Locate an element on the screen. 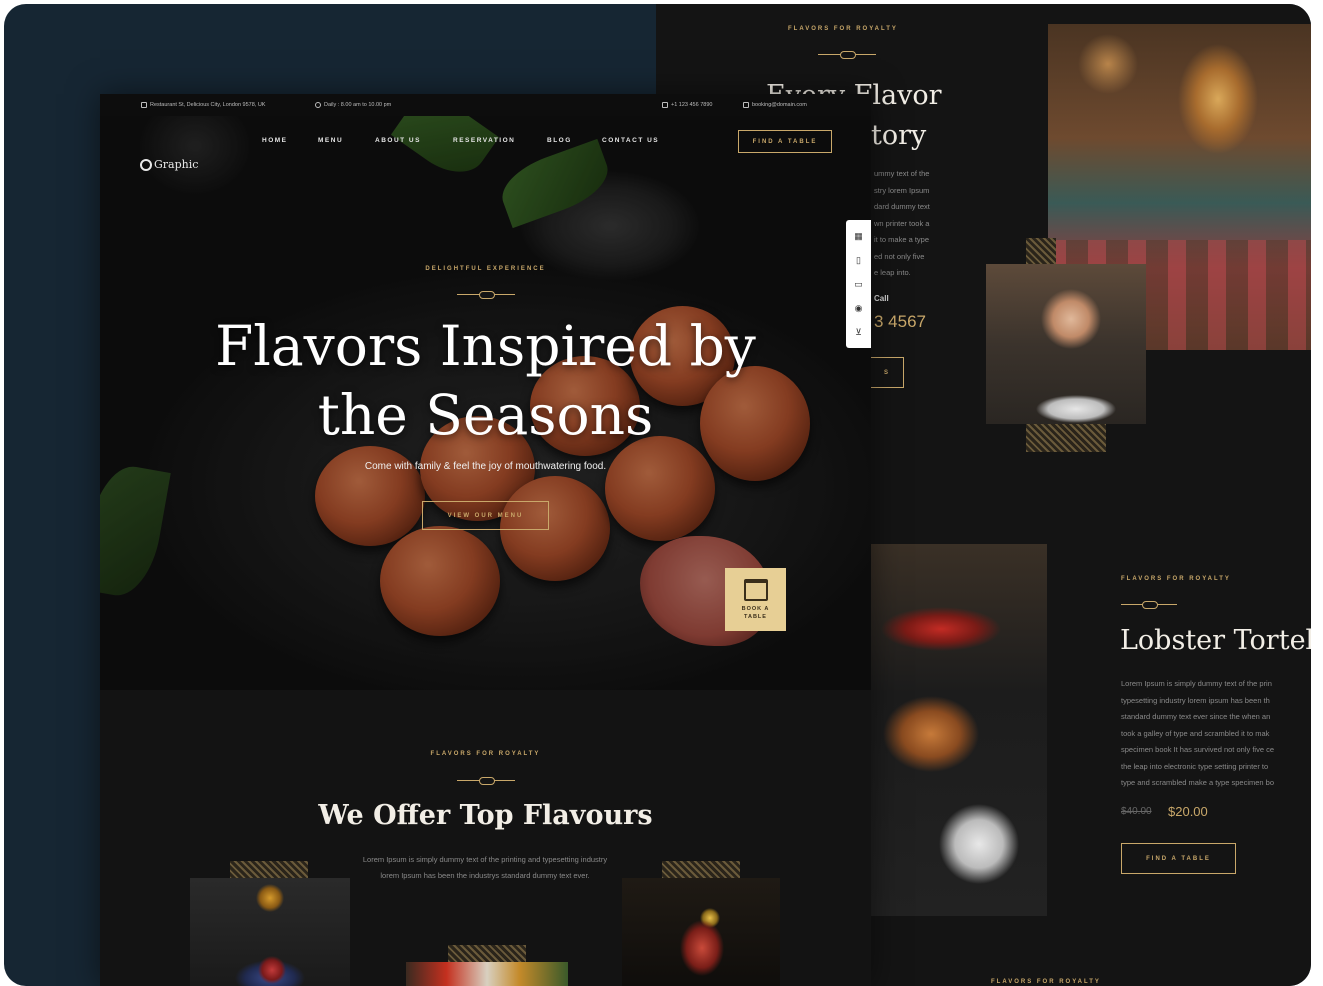 The height and width of the screenshot is (986, 1323). offer-eyebrow: FLAVORS FOR ROYALTY is located at coordinates (485, 754).